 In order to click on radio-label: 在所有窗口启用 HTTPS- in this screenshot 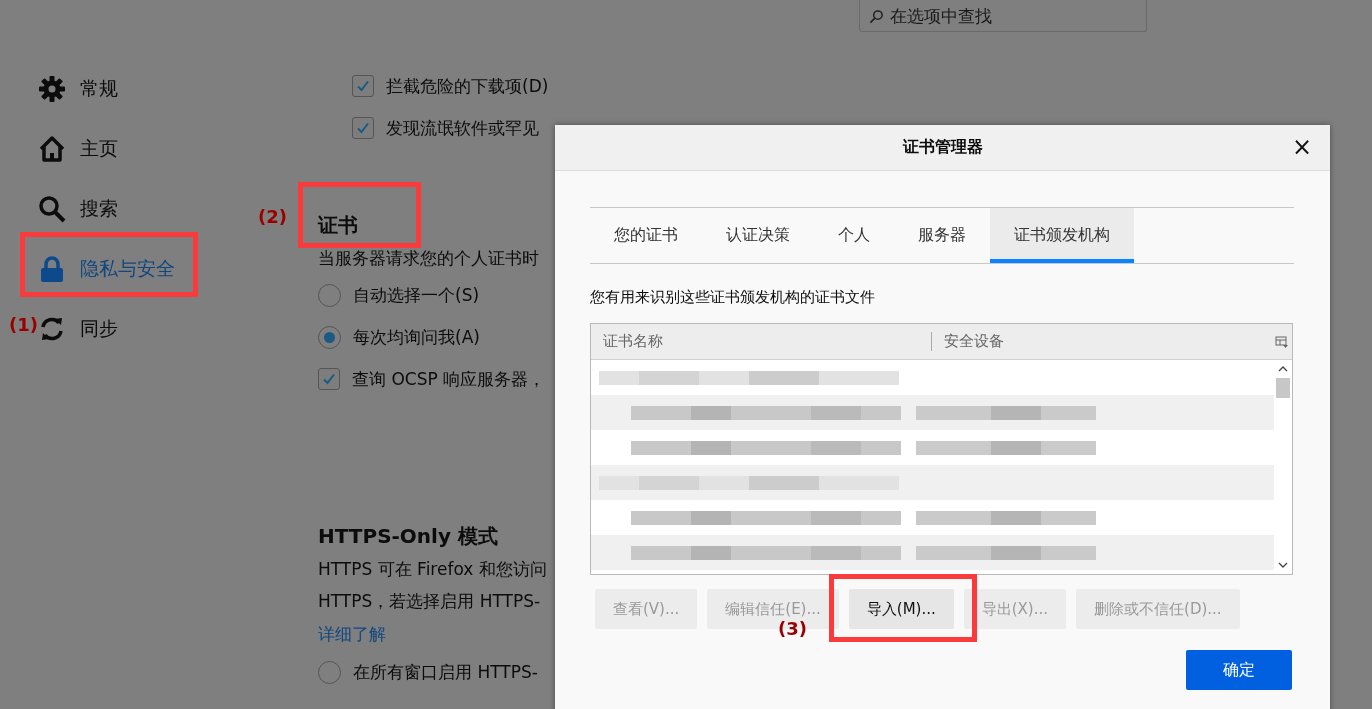, I will do `click(445, 672)`.